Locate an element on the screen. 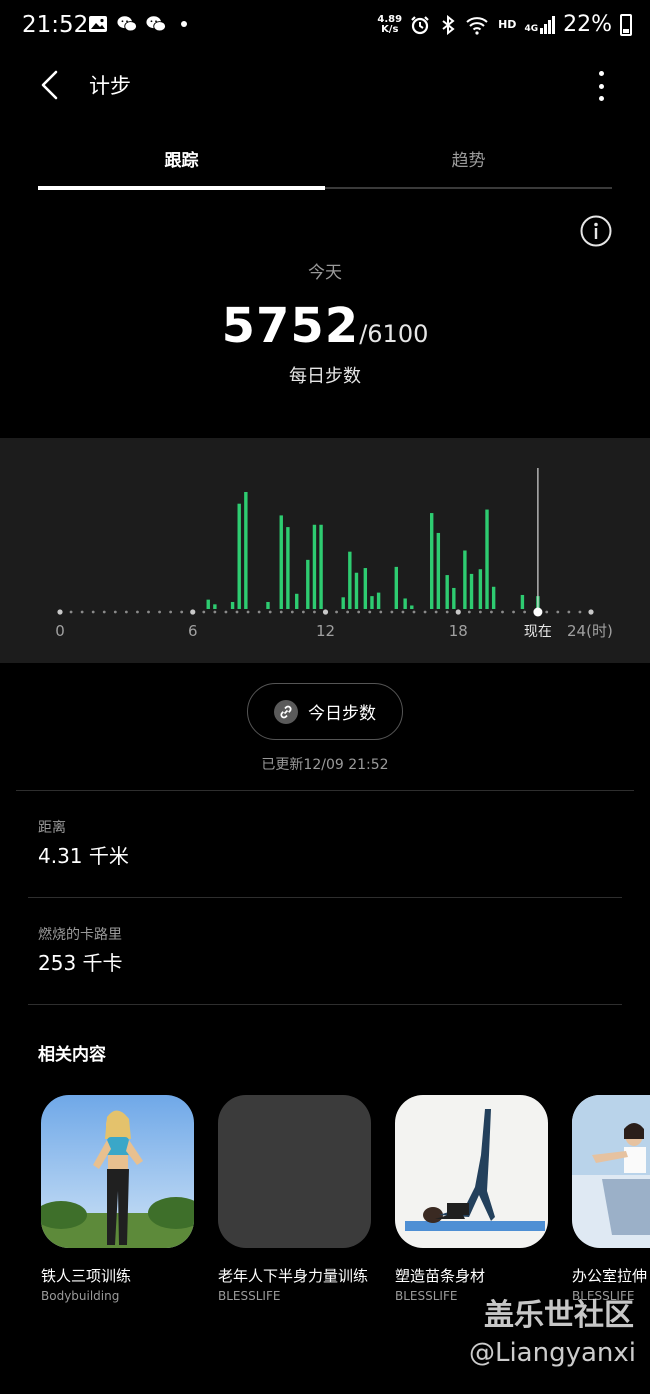  chart-svg: 0 6 12 18 现在 24(时) is located at coordinates (334, 554).